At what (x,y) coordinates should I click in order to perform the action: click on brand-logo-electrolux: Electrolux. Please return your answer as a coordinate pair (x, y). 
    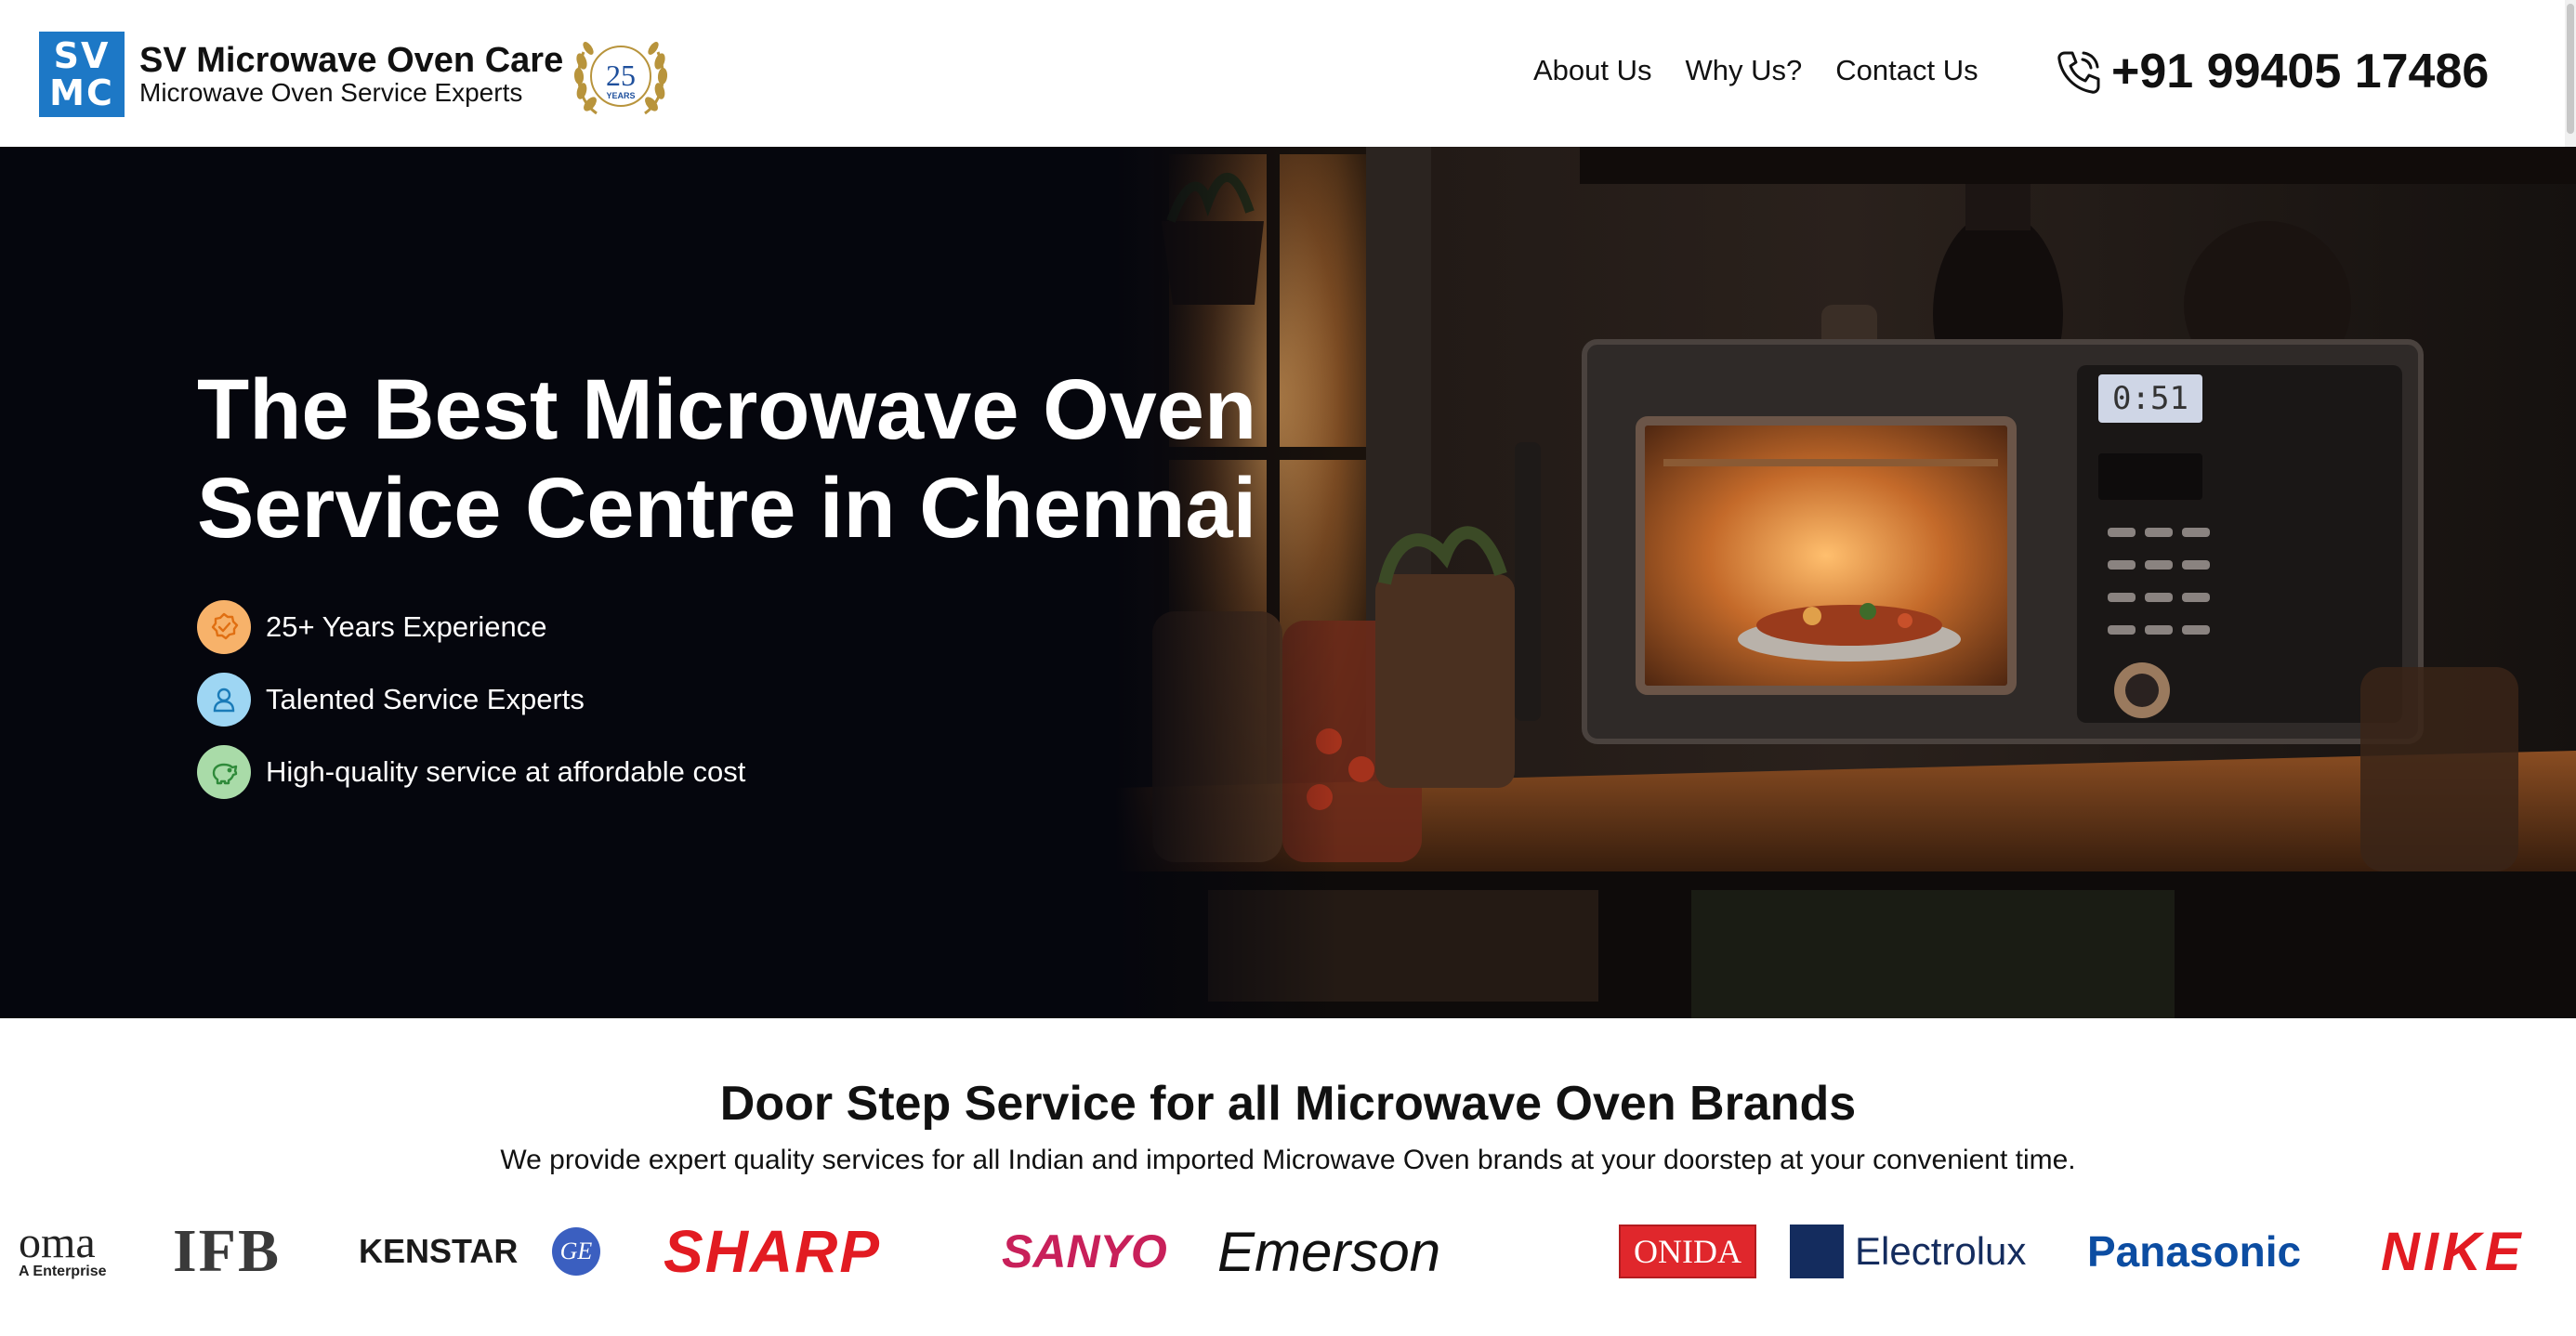
    Looking at the image, I should click on (1908, 1251).